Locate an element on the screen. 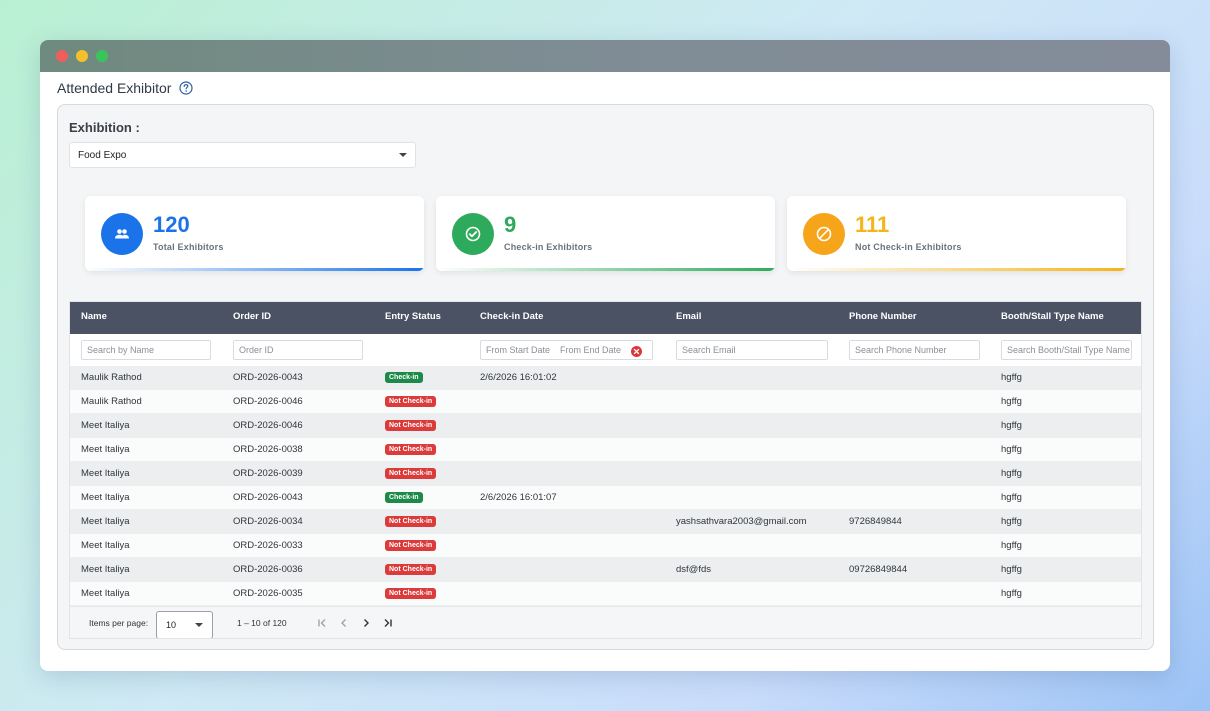  exhibition-select: Food Expo is located at coordinates (242, 155).